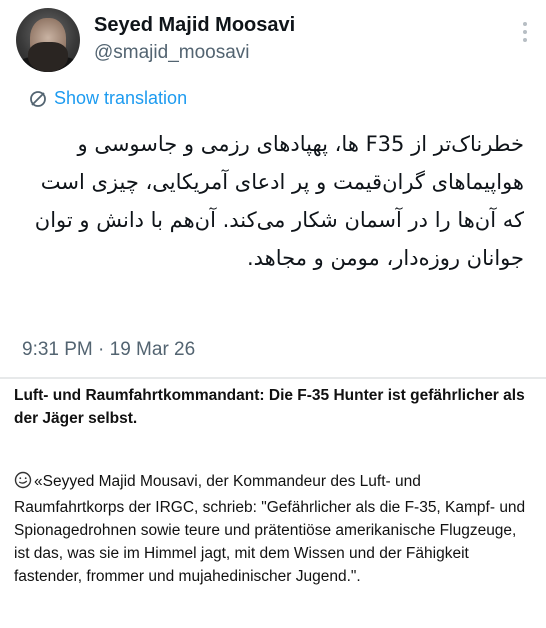  I want to click on smiley-emoji-icon, so click(23, 483).